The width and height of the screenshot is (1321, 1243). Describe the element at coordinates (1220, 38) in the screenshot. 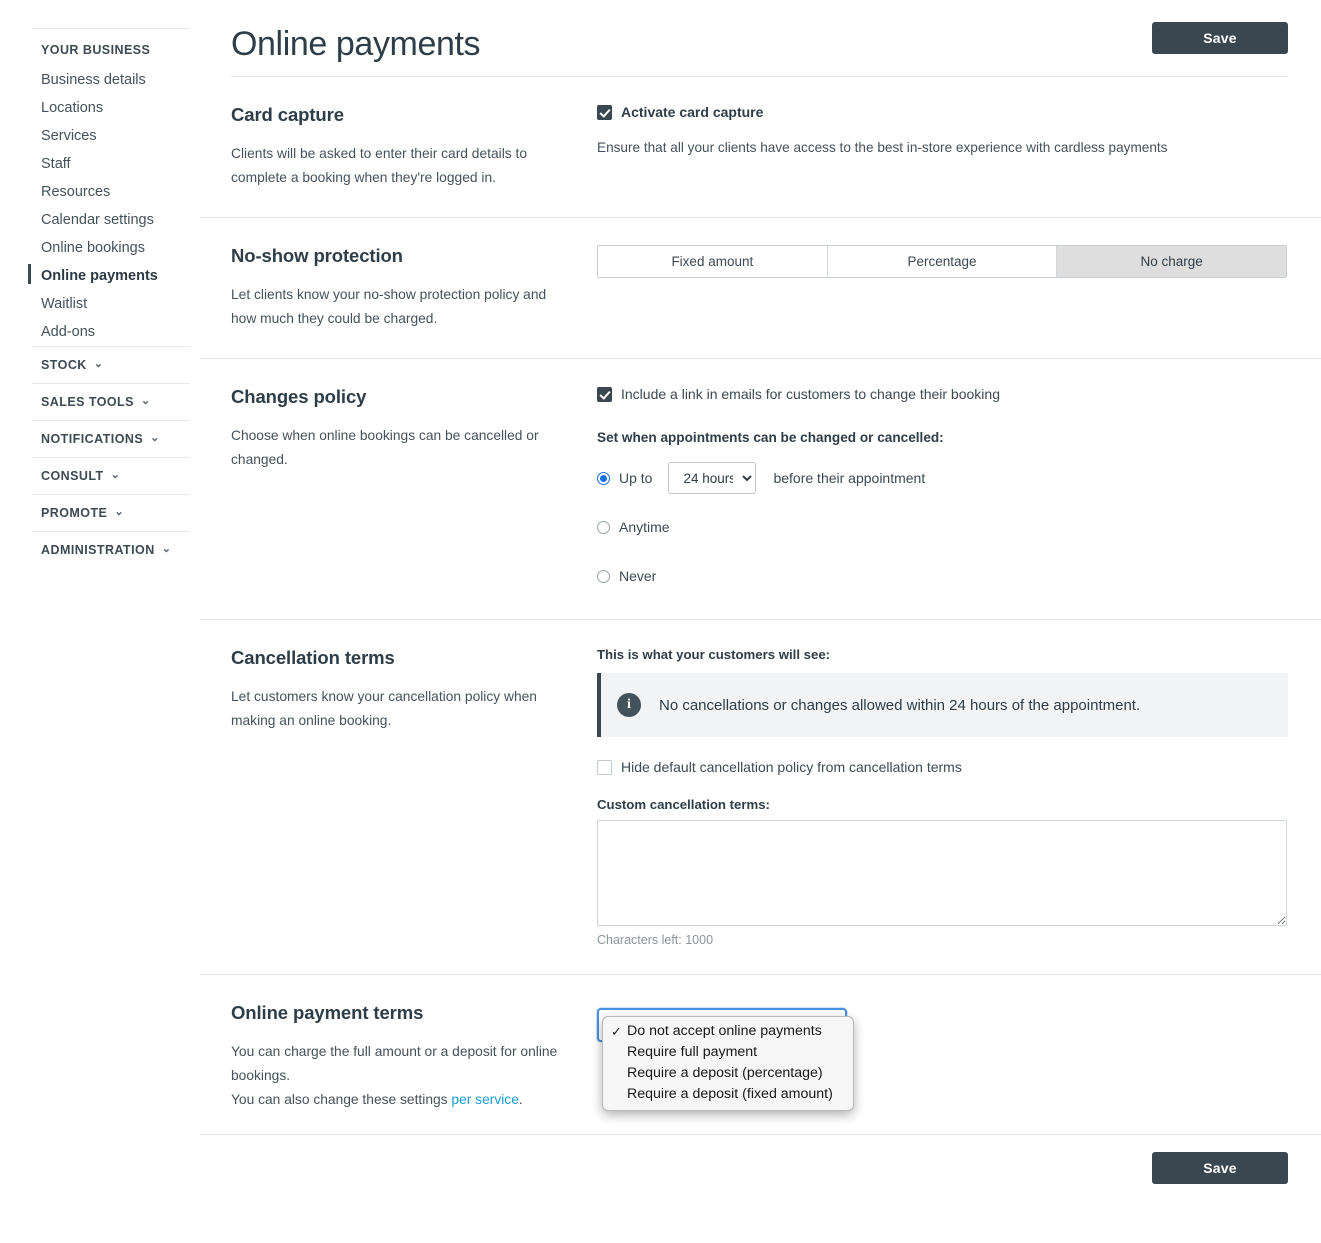

I see `save-button-top: Save` at that location.